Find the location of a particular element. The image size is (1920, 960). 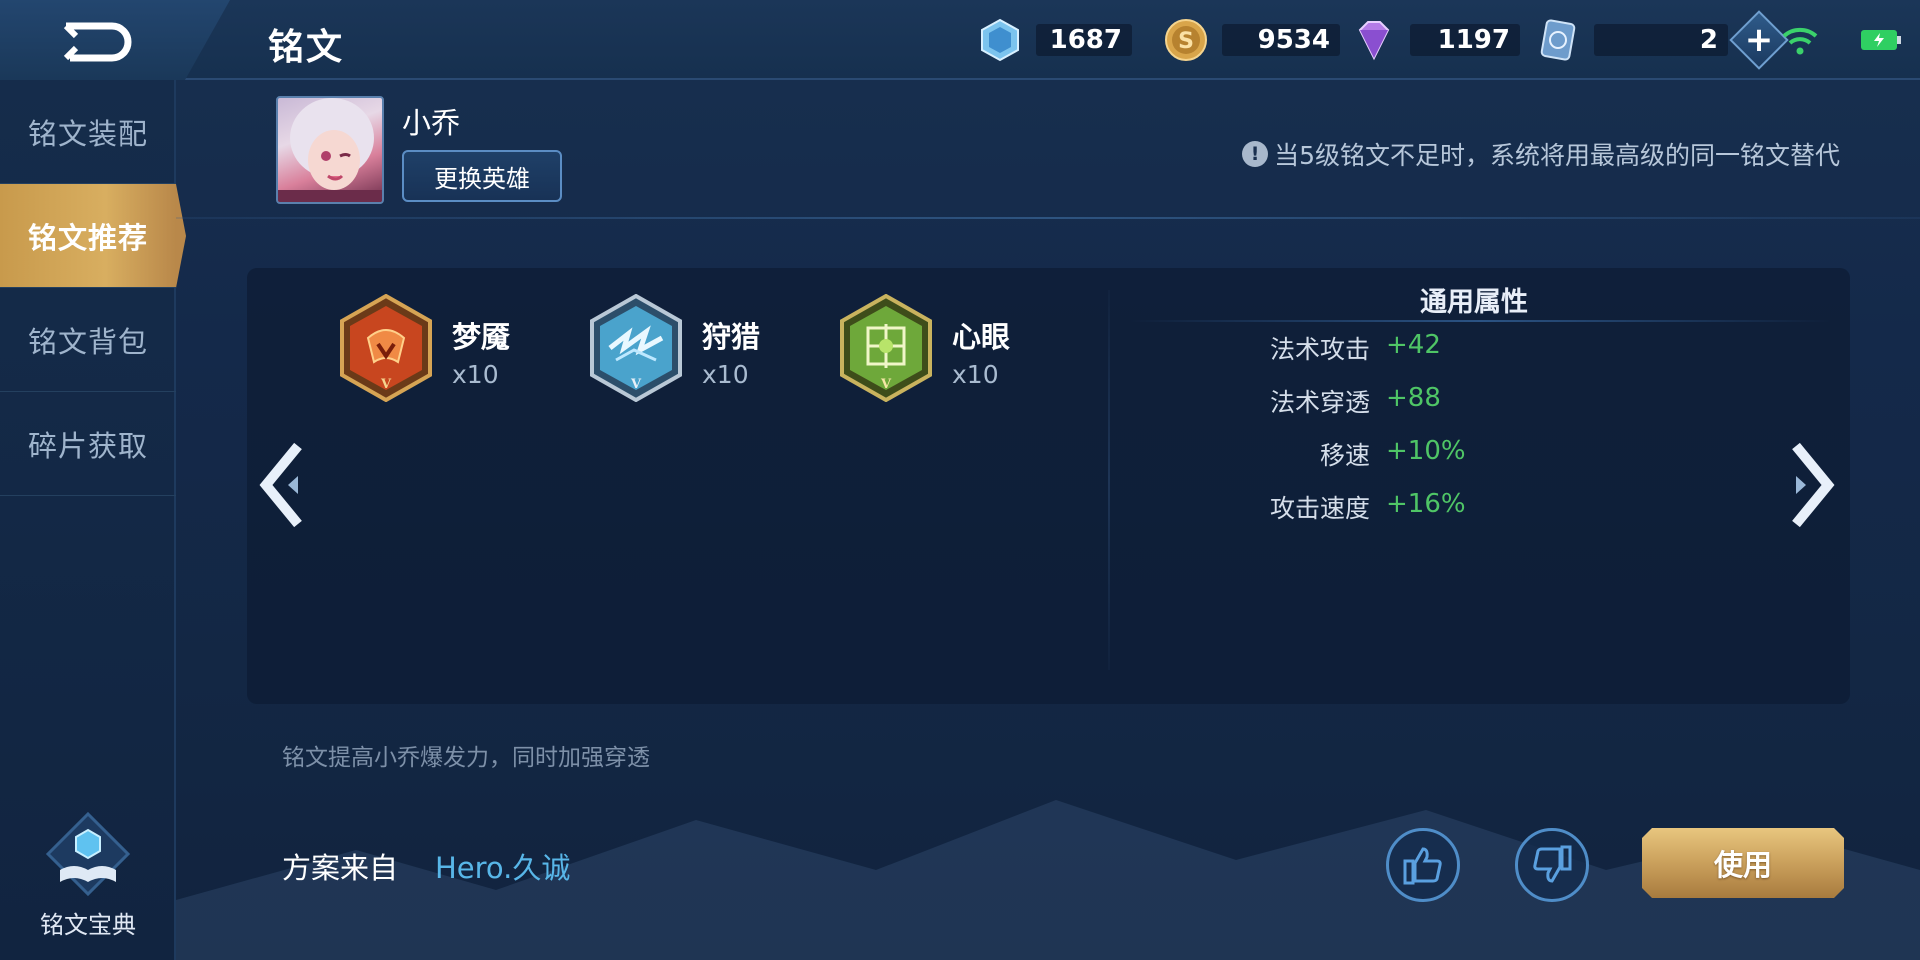

rune-codex-button: 铭文宝典 is located at coordinates (88, 875).